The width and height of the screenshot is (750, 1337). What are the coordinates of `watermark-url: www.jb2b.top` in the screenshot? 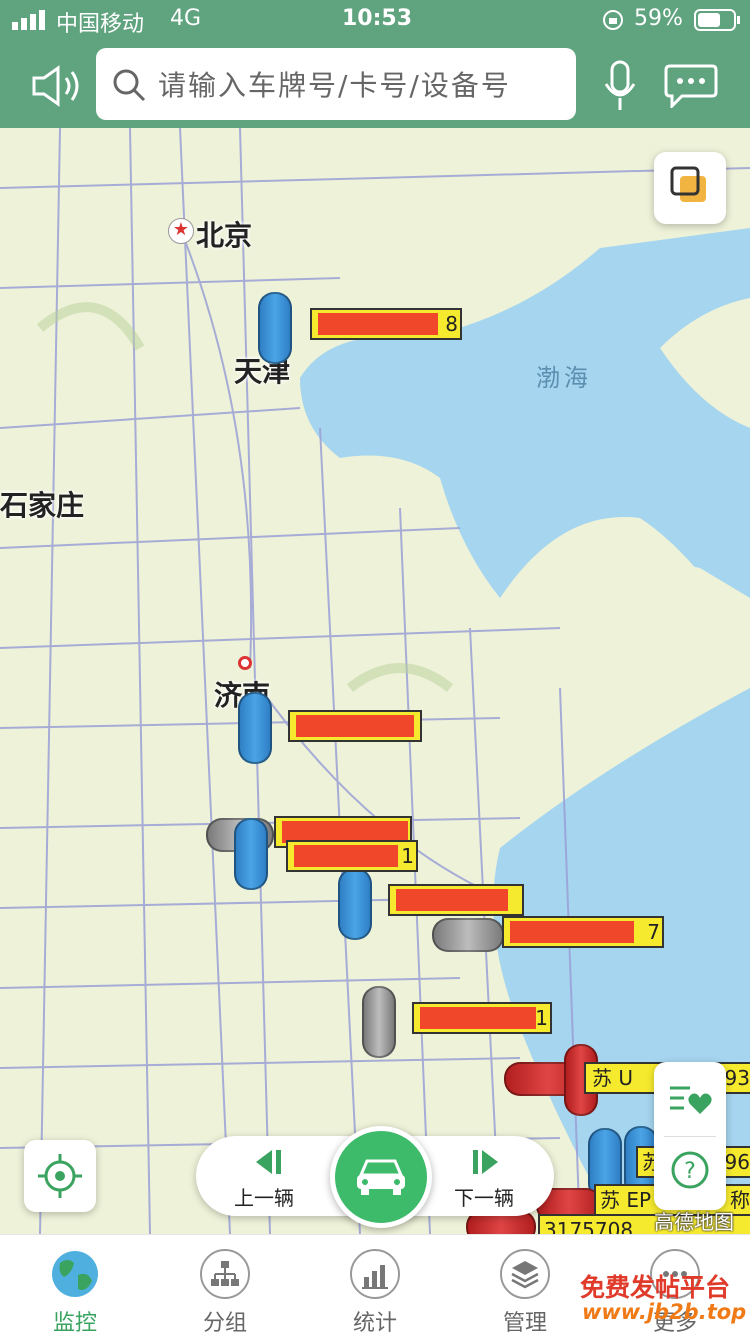 It's located at (664, 1312).